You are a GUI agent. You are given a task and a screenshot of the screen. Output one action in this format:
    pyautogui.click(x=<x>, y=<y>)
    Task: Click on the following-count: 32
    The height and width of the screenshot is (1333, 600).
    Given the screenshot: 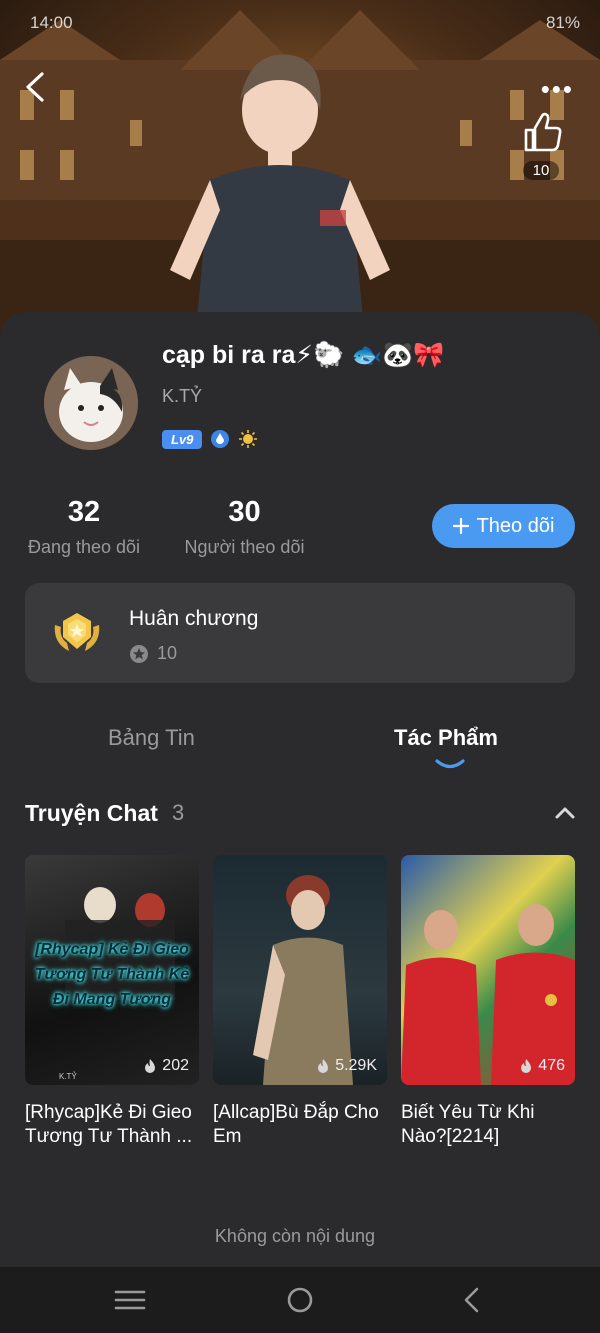 What is the action you would take?
    pyautogui.click(x=84, y=512)
    